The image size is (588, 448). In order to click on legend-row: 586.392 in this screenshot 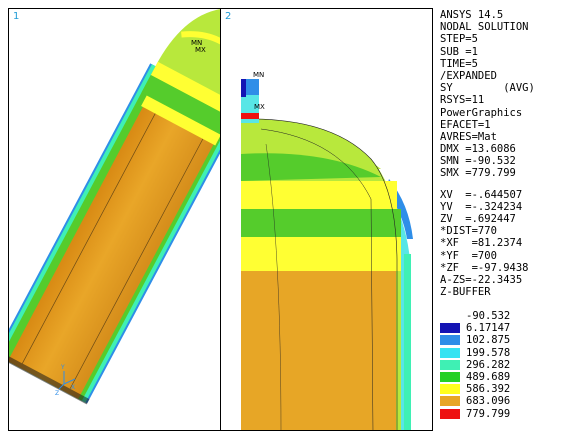, I will do `click(513, 389)`.